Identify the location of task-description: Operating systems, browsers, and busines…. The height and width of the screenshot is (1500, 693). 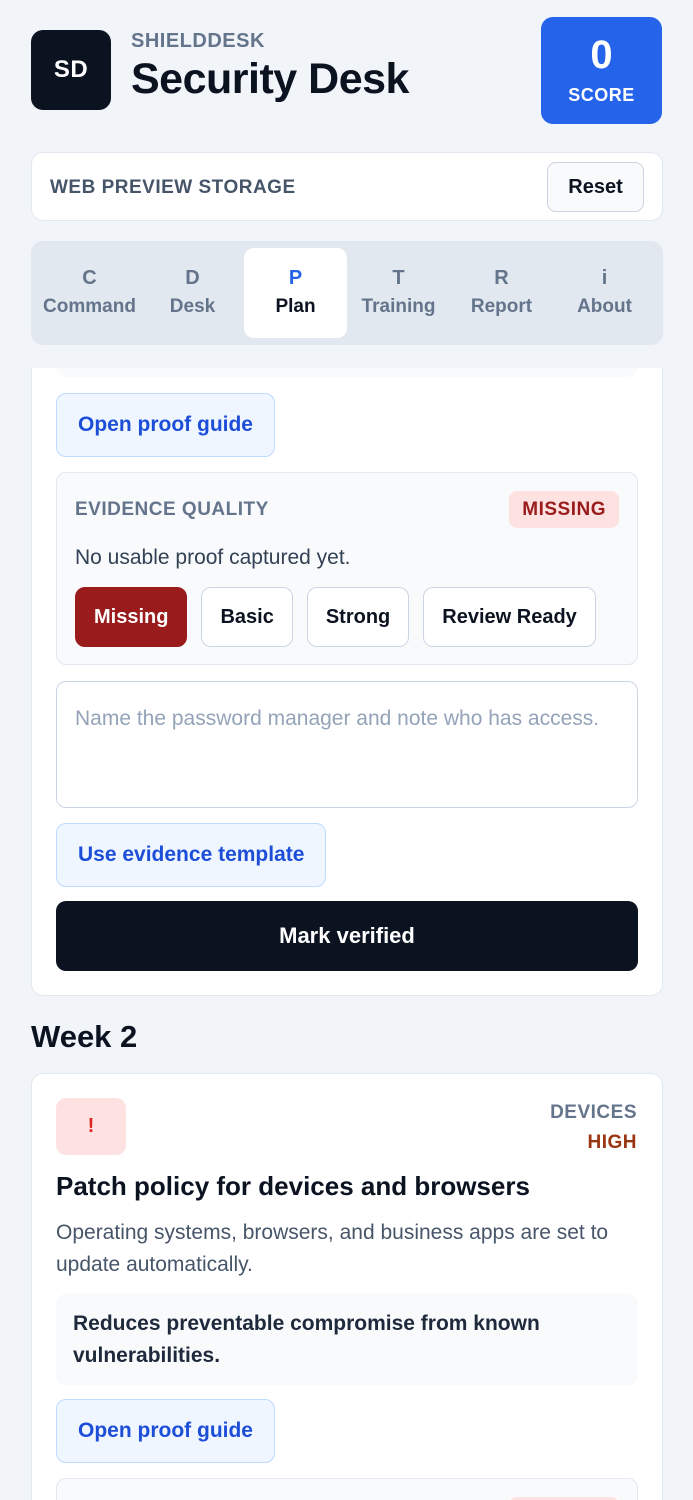
(332, 1248).